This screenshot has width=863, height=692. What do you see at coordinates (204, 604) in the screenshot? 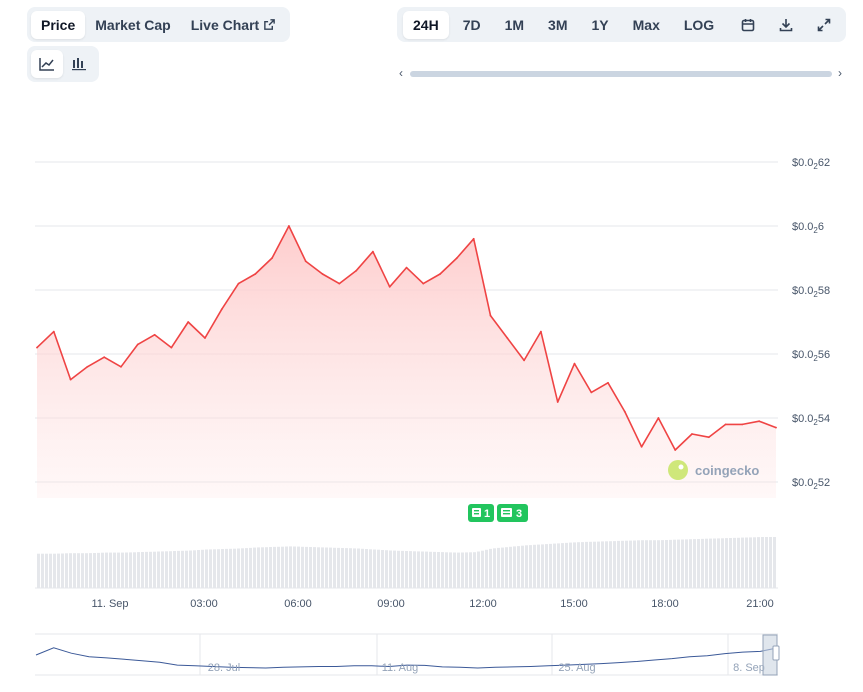
I see `x-axis-label: 03:00` at bounding box center [204, 604].